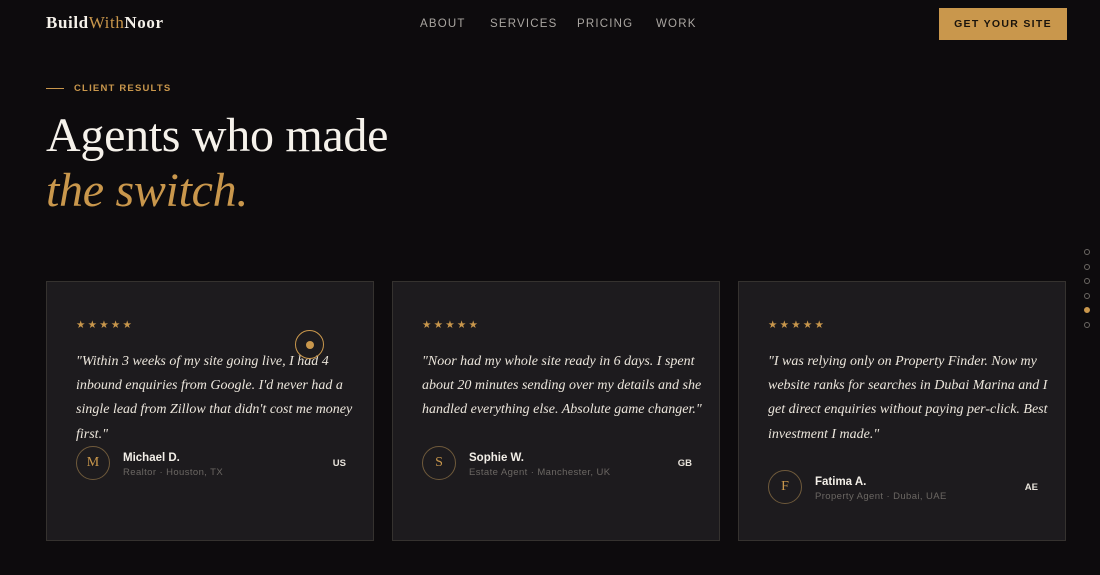 This screenshot has height=575, width=1100. What do you see at coordinates (1031, 487) in the screenshot?
I see `country-code: AE` at bounding box center [1031, 487].